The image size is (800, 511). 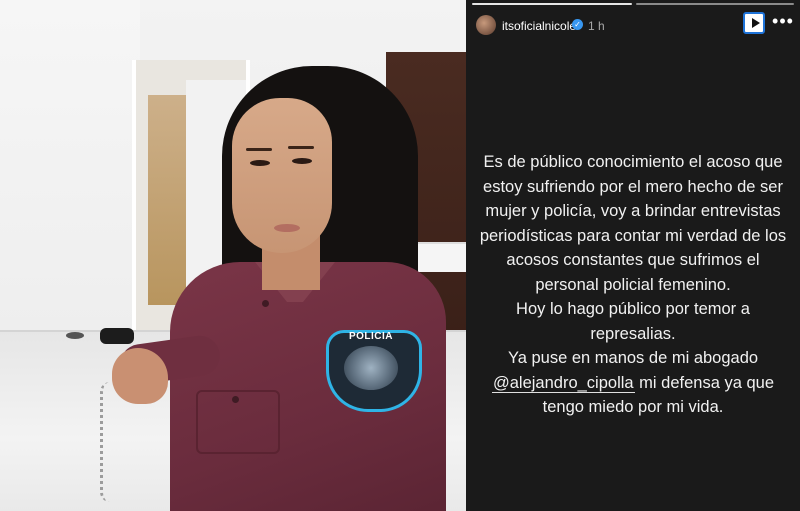 What do you see at coordinates (75, 335) in the screenshot?
I see `pet-bowl` at bounding box center [75, 335].